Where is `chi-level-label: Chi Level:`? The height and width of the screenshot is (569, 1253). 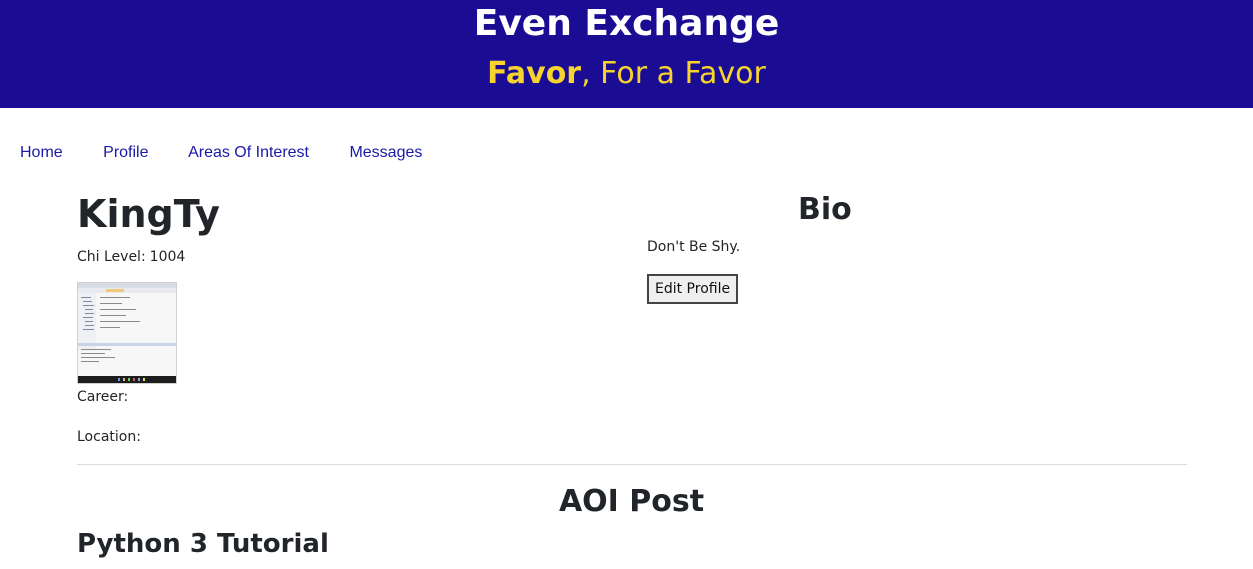
chi-level-label: Chi Level: is located at coordinates (111, 257).